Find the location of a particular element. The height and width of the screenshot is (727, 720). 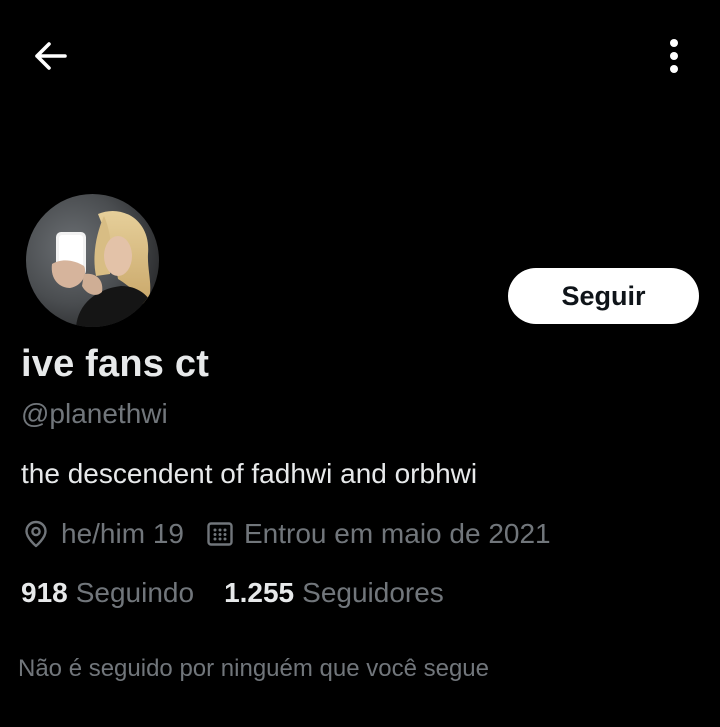

location-pin-icon is located at coordinates (36, 534).